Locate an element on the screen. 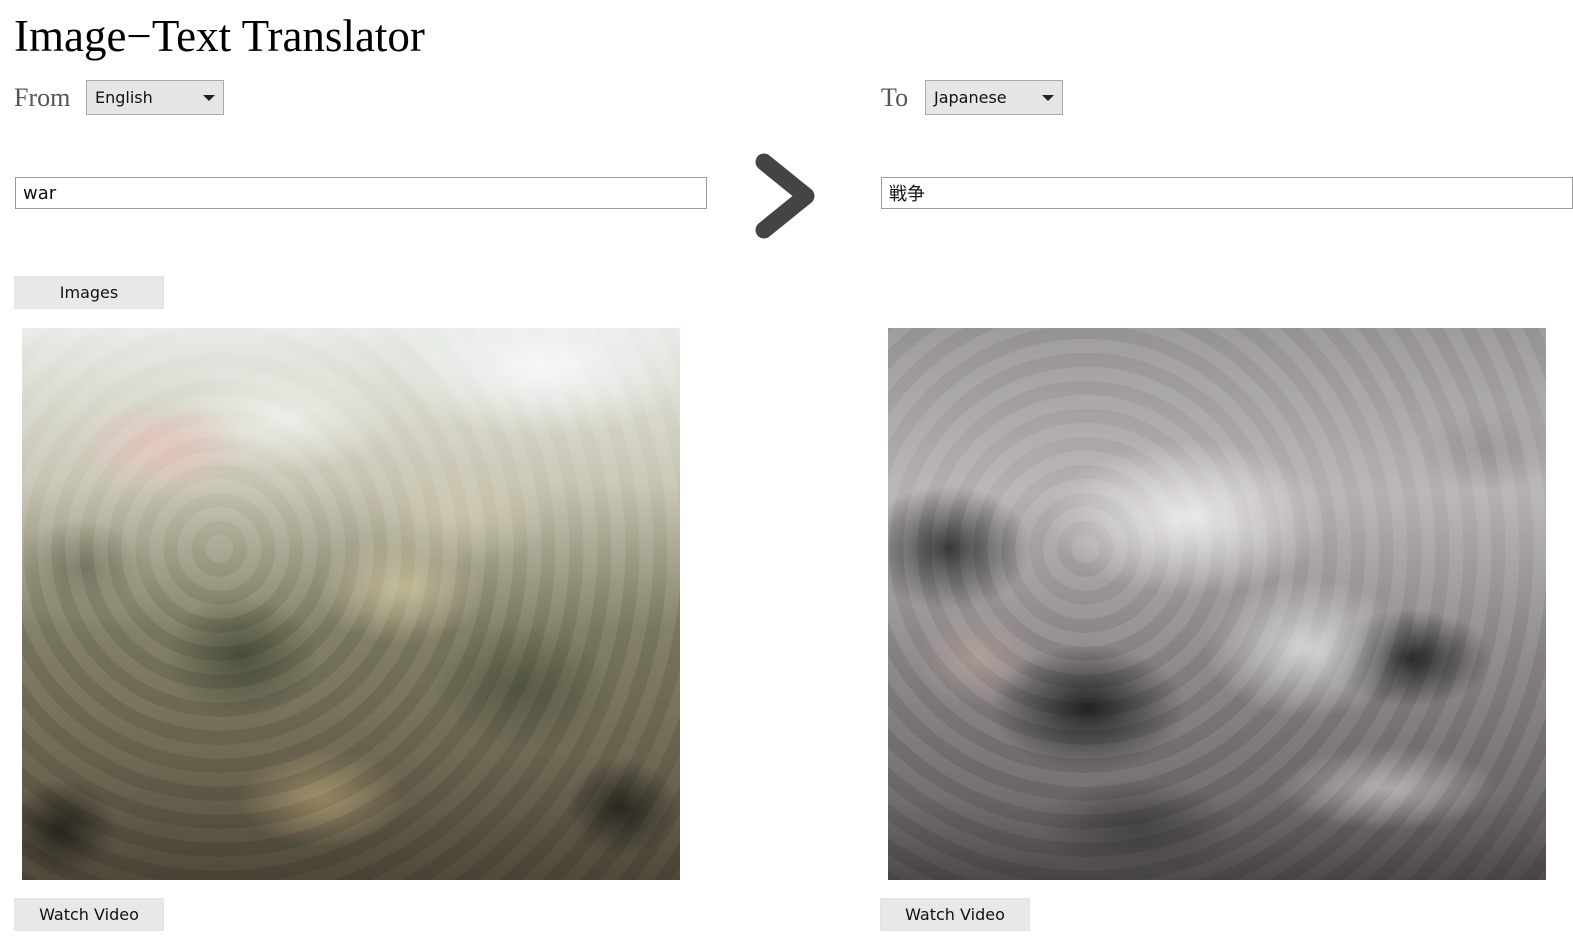  to-language-value: Japanese is located at coordinates (970, 97).